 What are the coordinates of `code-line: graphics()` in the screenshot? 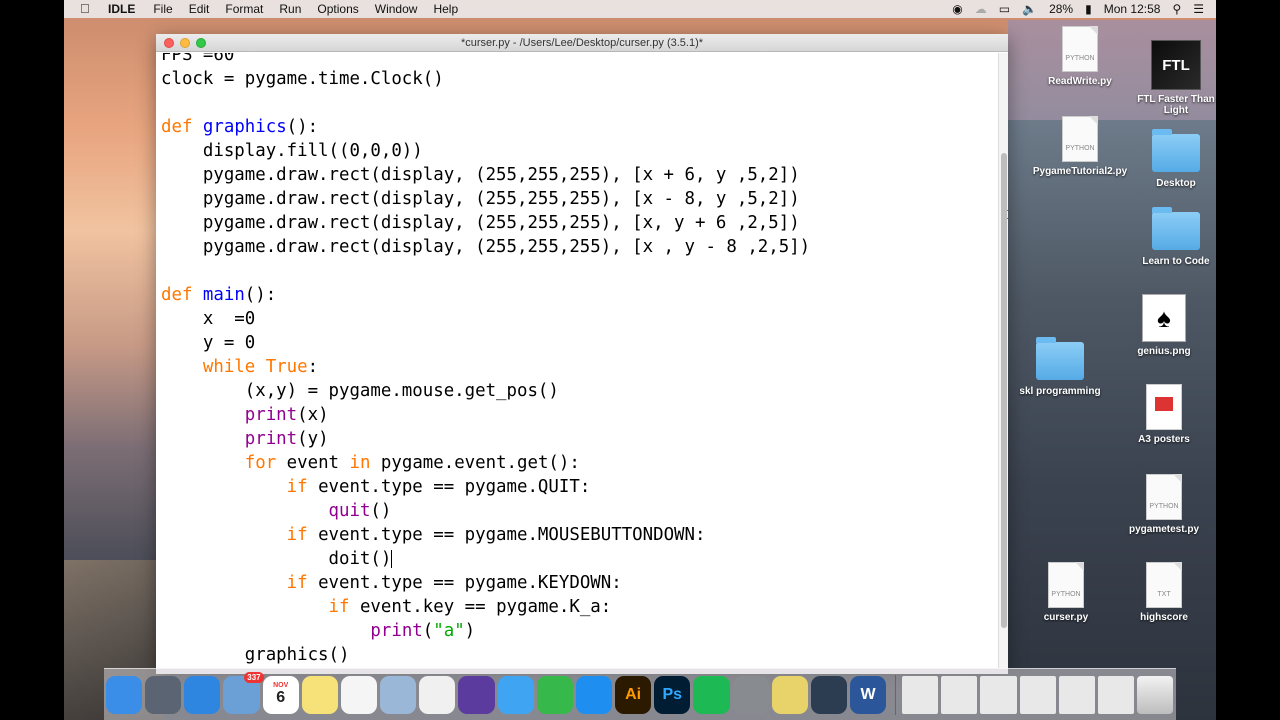 It's located at (485, 655).